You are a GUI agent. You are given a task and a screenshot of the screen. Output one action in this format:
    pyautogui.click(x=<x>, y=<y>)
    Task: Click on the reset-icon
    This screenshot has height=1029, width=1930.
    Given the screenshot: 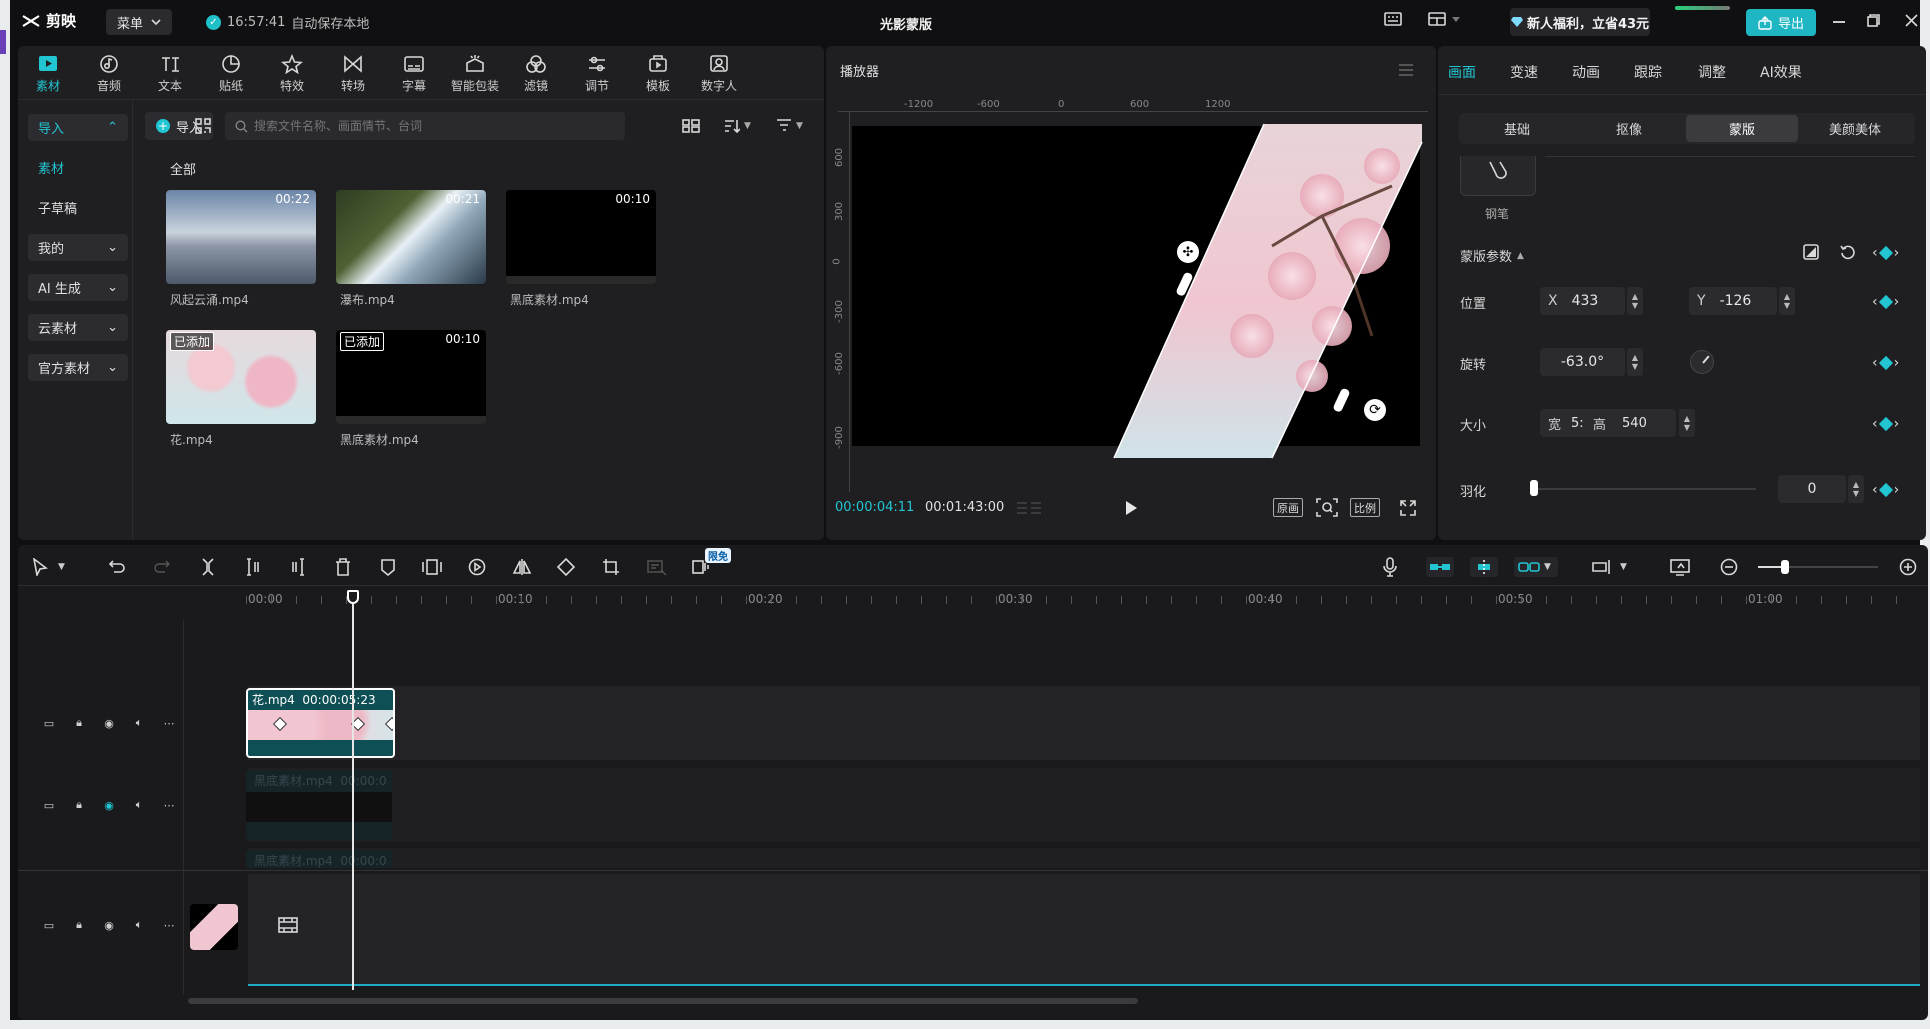 What is the action you would take?
    pyautogui.click(x=1848, y=252)
    